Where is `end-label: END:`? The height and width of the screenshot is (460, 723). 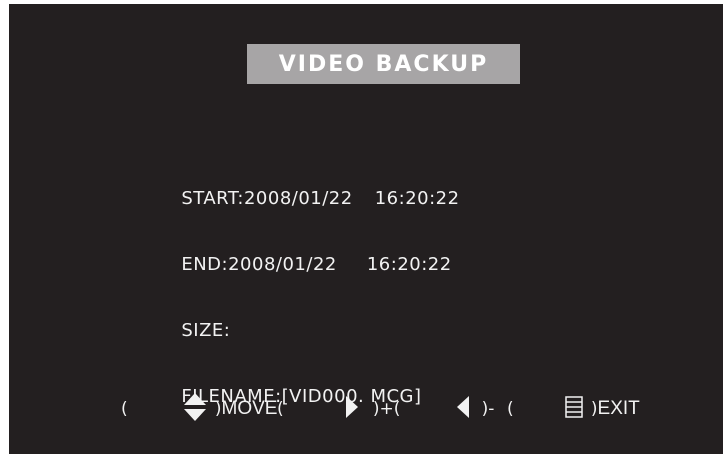 end-label: END: is located at coordinates (205, 264).